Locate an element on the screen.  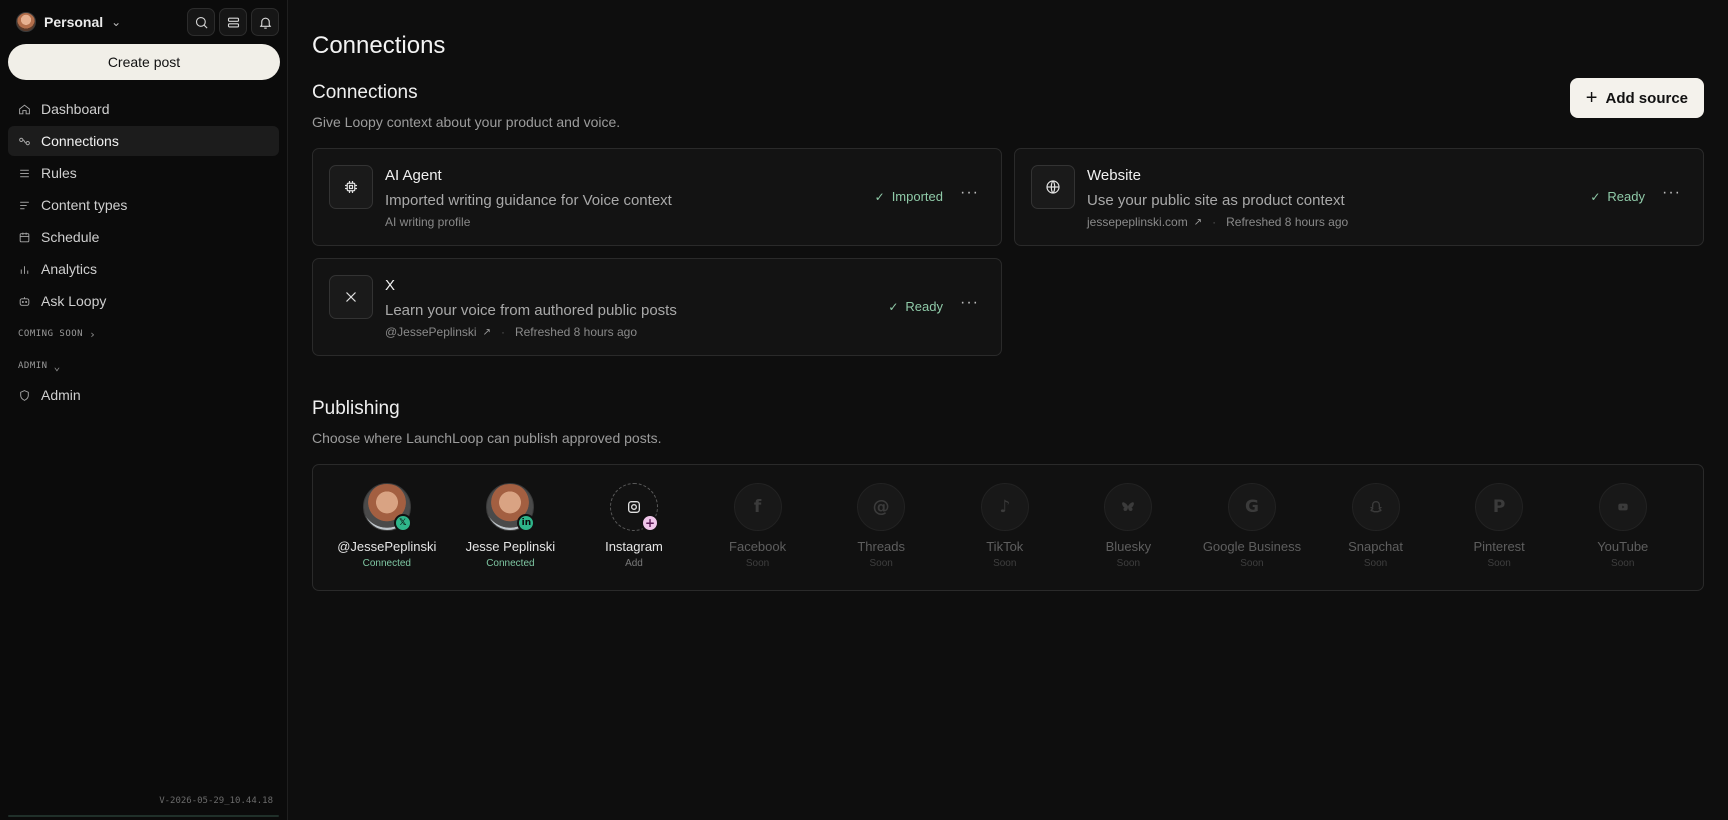
publish-name: Instagram is located at coordinates (634, 546).